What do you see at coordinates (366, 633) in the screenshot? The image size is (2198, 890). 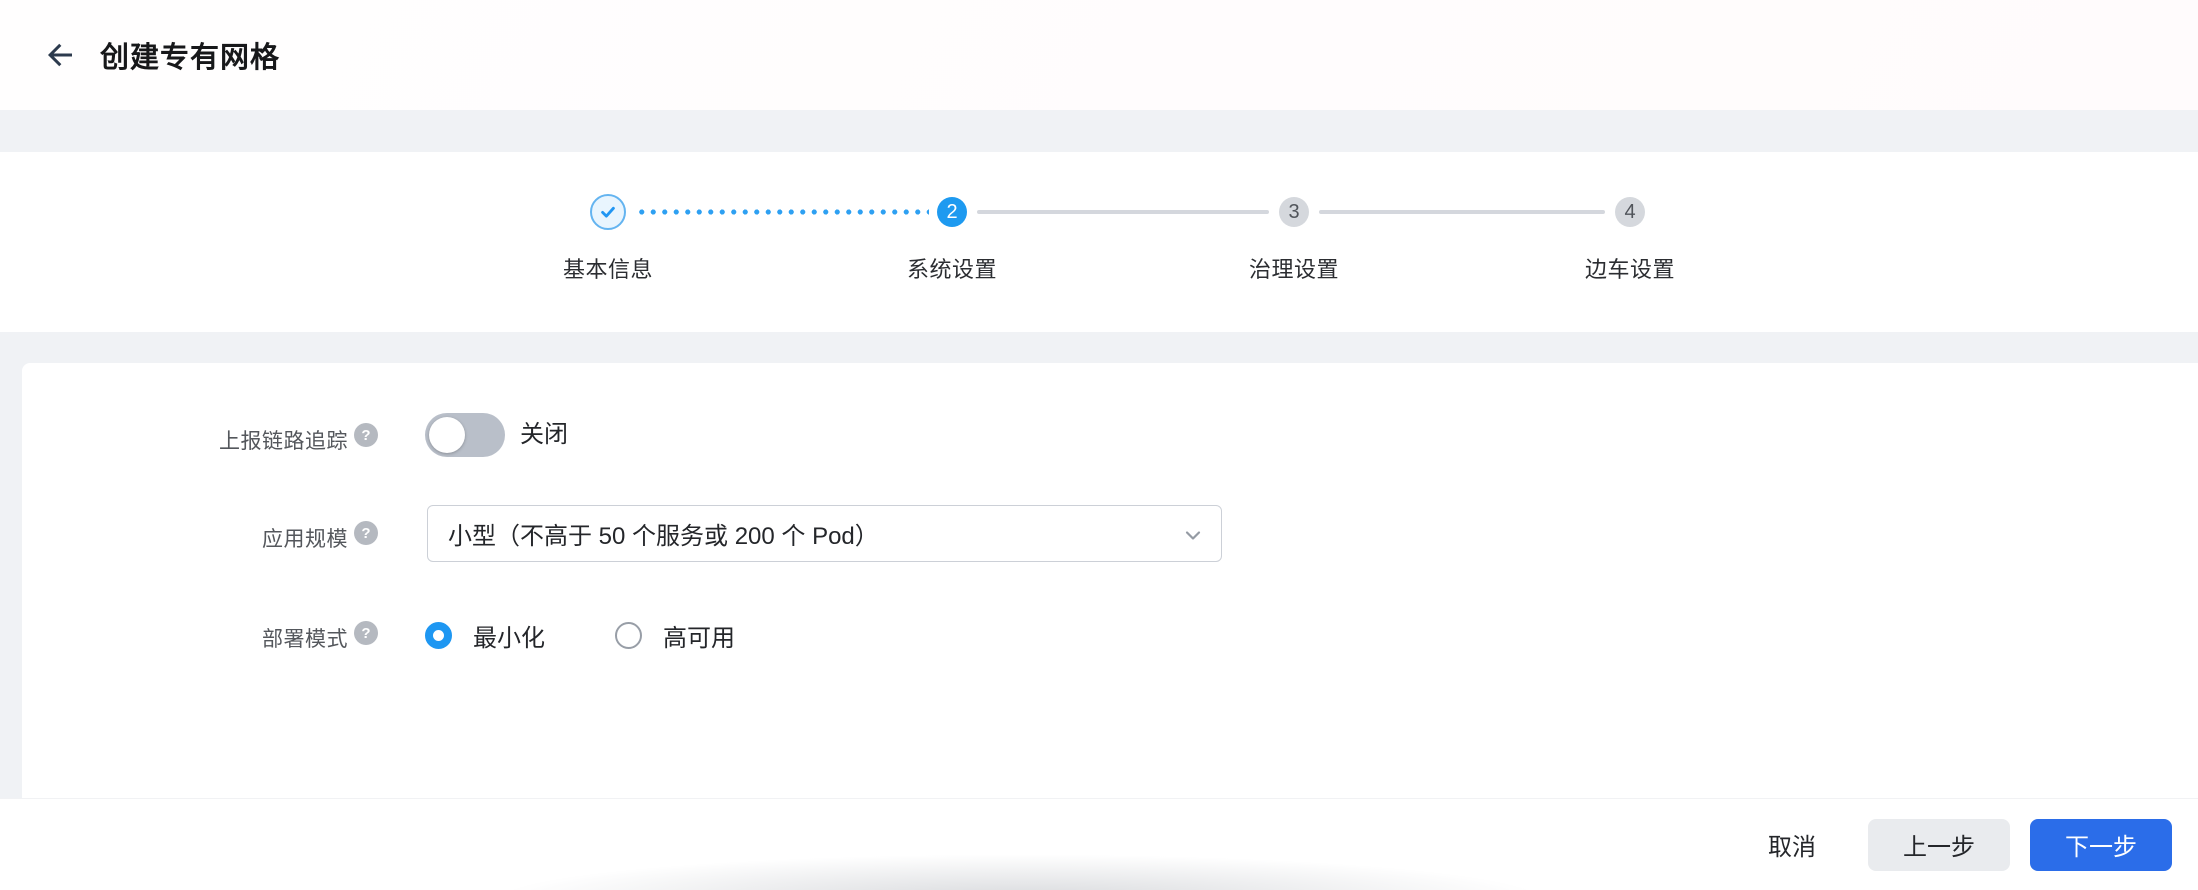 I see `deploy-help-icon: ?` at bounding box center [366, 633].